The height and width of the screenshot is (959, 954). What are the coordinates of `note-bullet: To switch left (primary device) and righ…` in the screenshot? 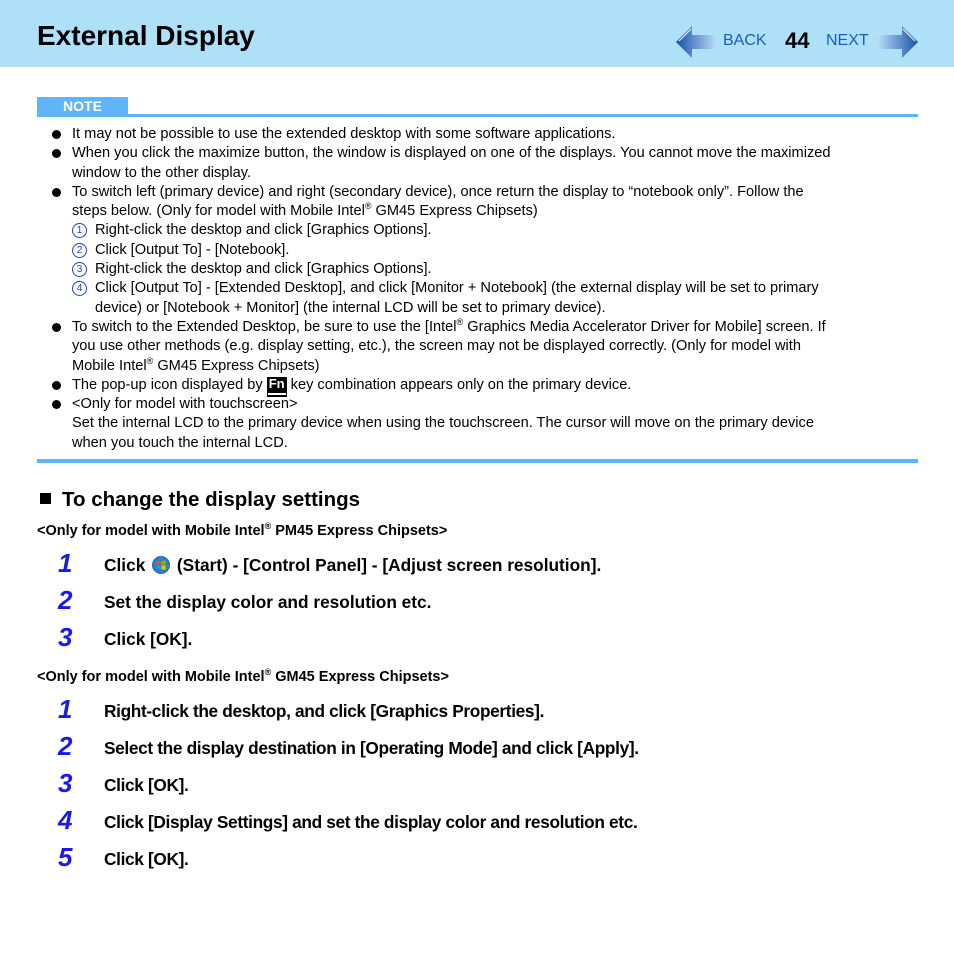 It's located at (480, 250).